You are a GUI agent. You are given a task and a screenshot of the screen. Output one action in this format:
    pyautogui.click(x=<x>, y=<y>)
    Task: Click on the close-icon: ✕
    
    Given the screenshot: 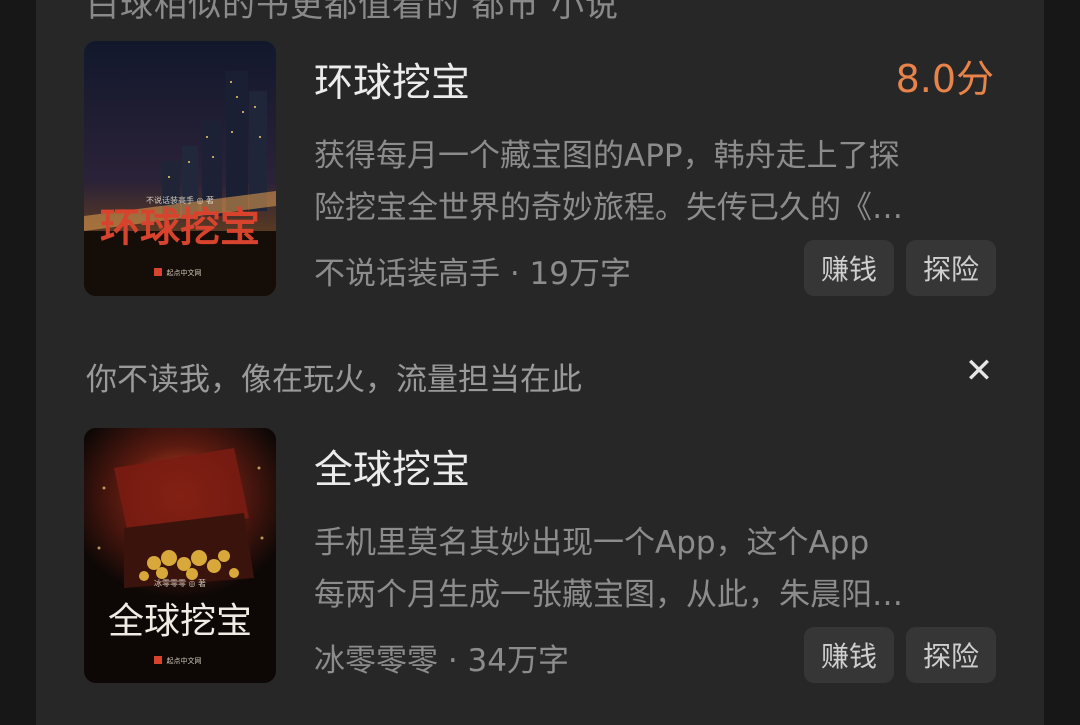 What is the action you would take?
    pyautogui.click(x=979, y=371)
    